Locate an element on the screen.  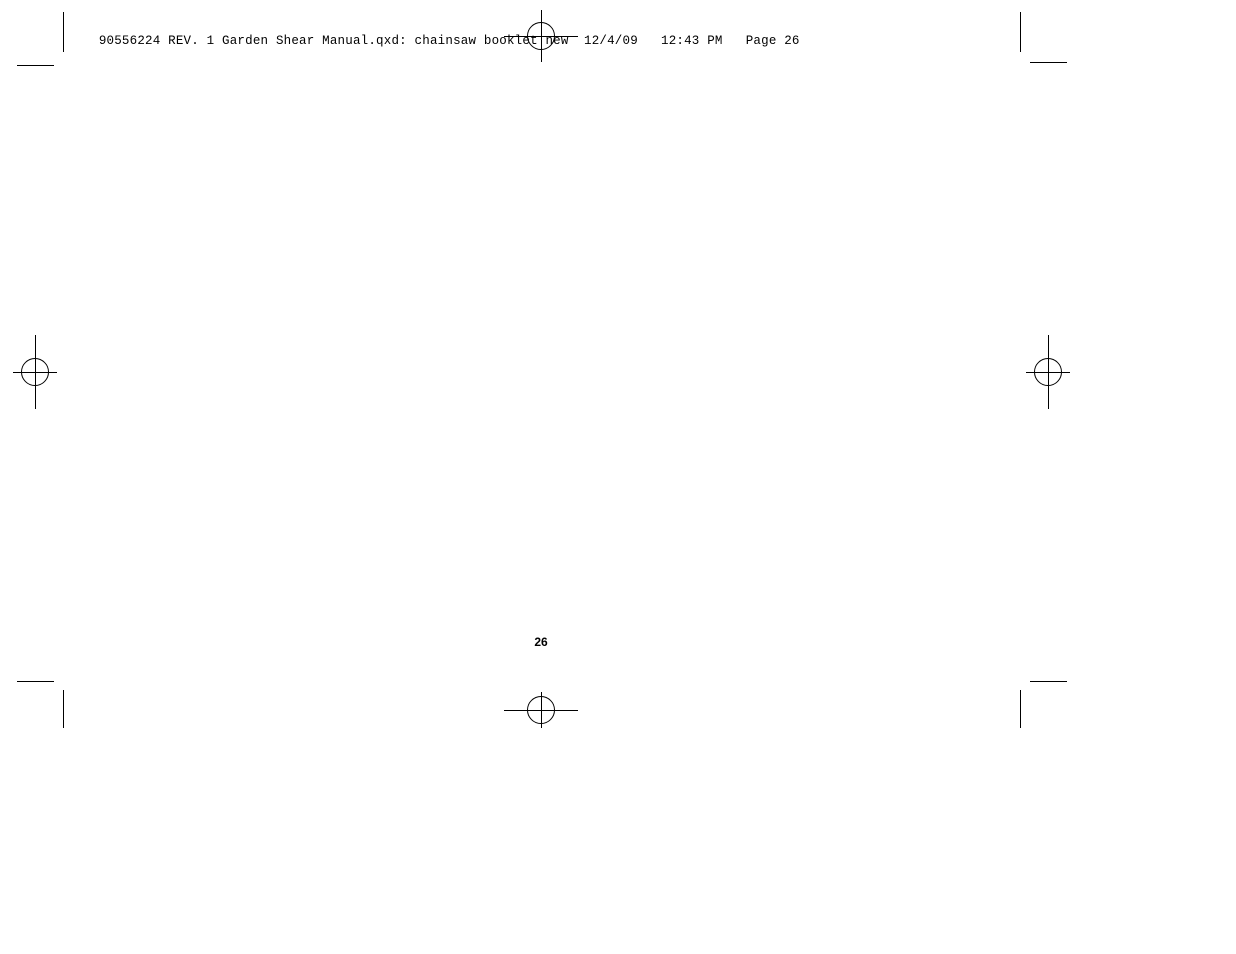
page-number: 26 is located at coordinates (541, 642).